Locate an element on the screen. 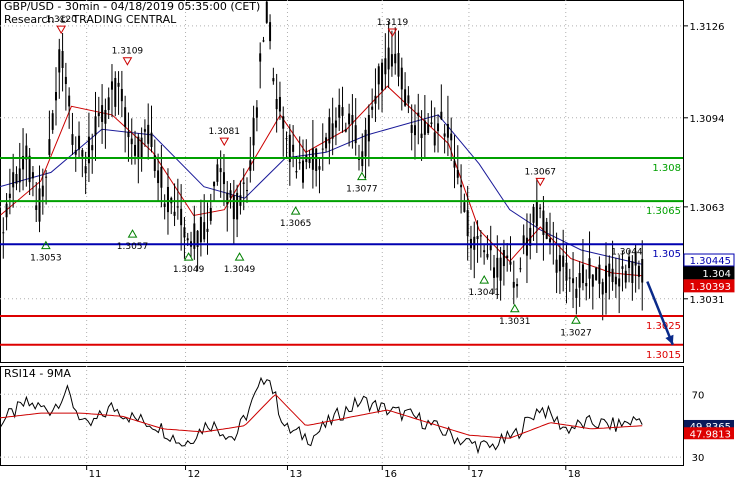 The image size is (735, 480). pivot-label-8: 1.3049 is located at coordinates (240, 270).